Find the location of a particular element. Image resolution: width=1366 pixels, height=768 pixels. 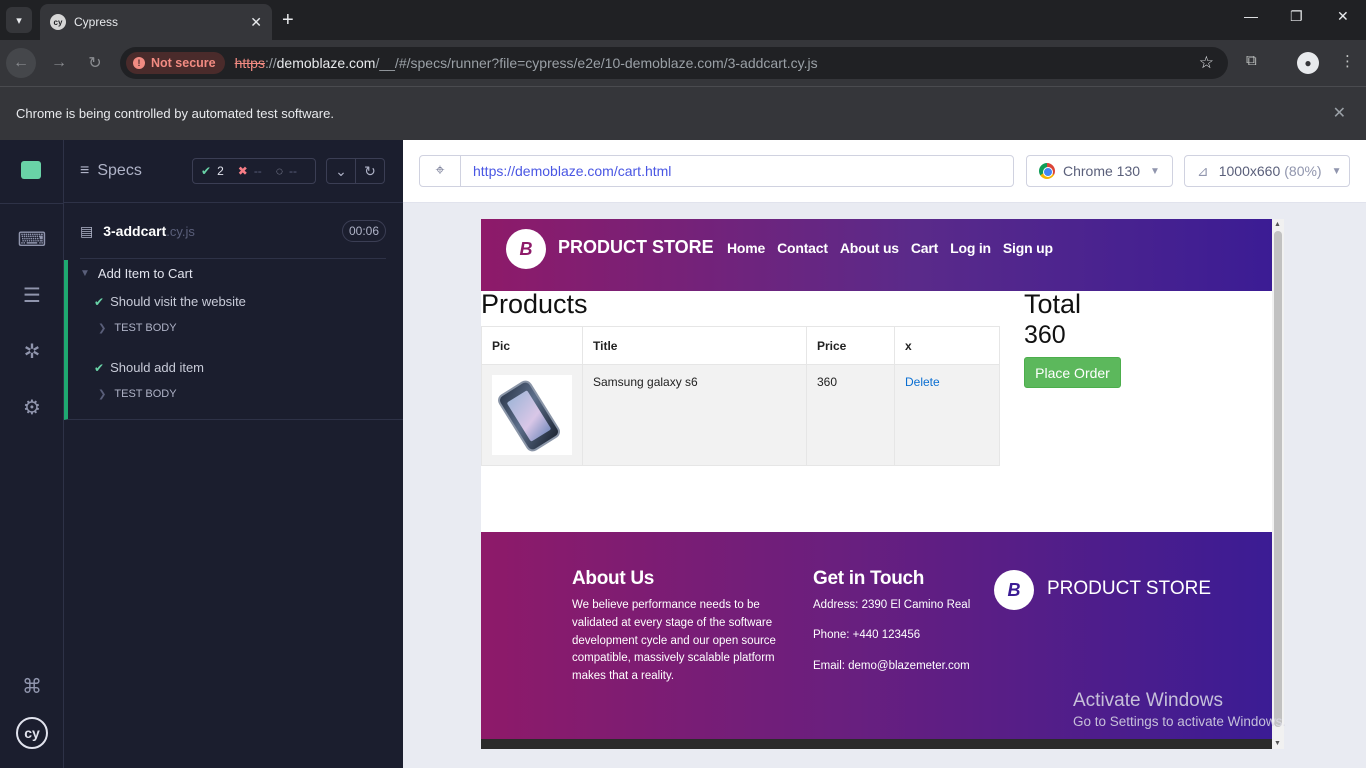

security-chip: ! Not secure is located at coordinates (175, 63).